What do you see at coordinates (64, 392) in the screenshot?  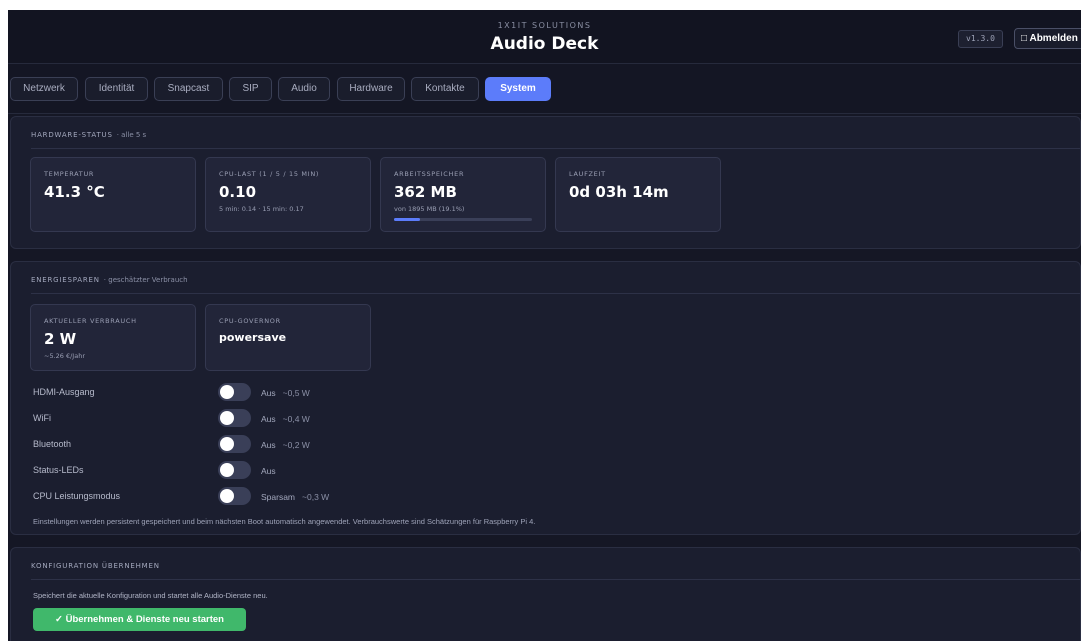 I see `toggle-label-hdmi: HDMI-Ausgang` at bounding box center [64, 392].